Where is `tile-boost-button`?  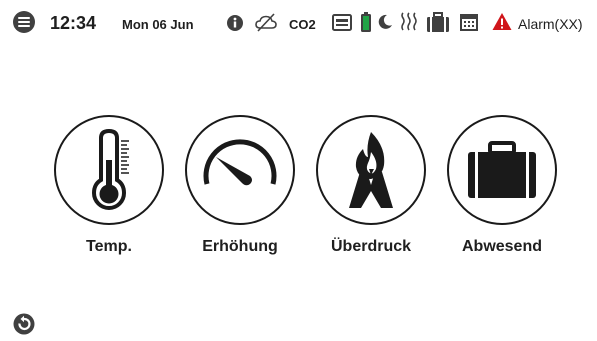 tile-boost-button is located at coordinates (240, 170).